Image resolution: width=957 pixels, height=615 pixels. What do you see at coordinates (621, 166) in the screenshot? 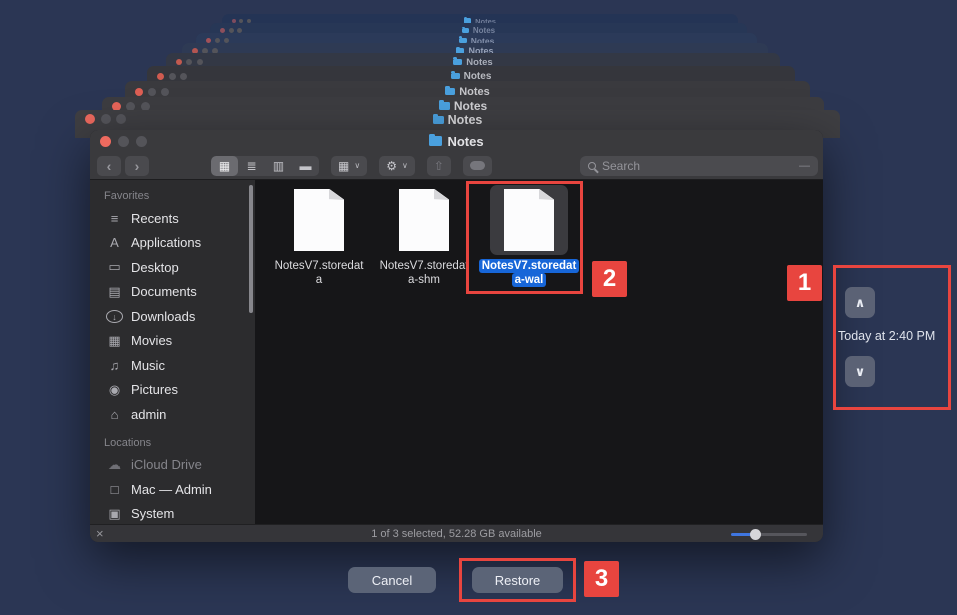
I see `search-placeholder: Search` at bounding box center [621, 166].